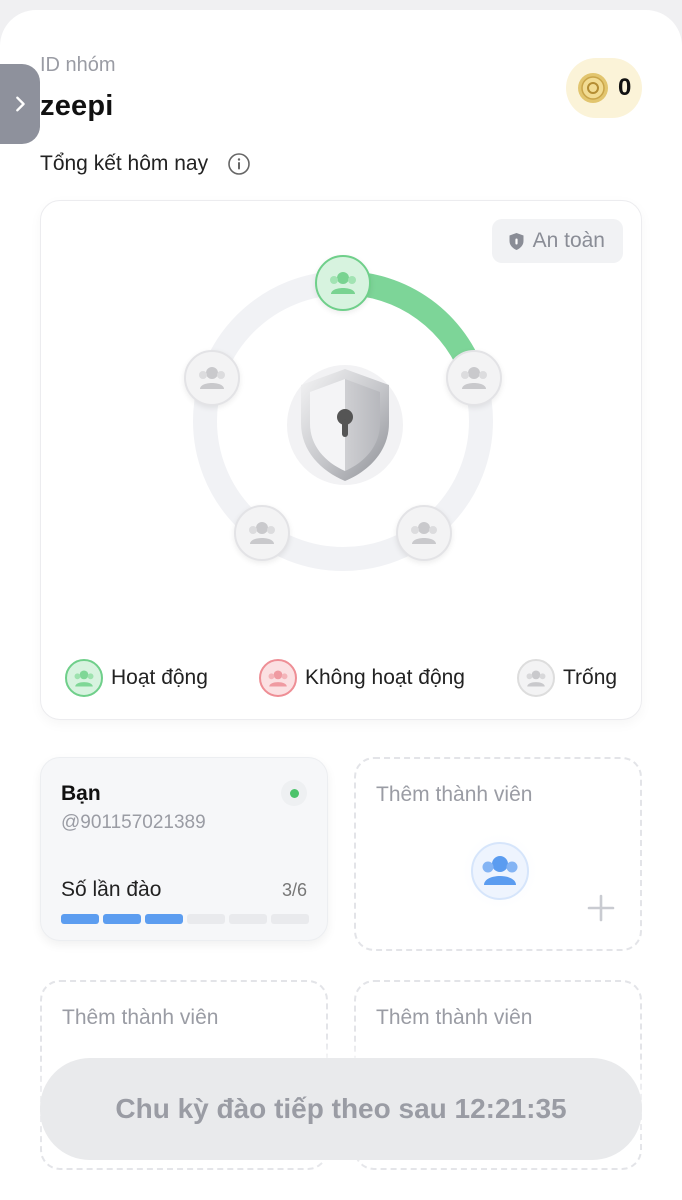  Describe the element at coordinates (345, 425) in the screenshot. I see `shield-lock-icon` at that location.